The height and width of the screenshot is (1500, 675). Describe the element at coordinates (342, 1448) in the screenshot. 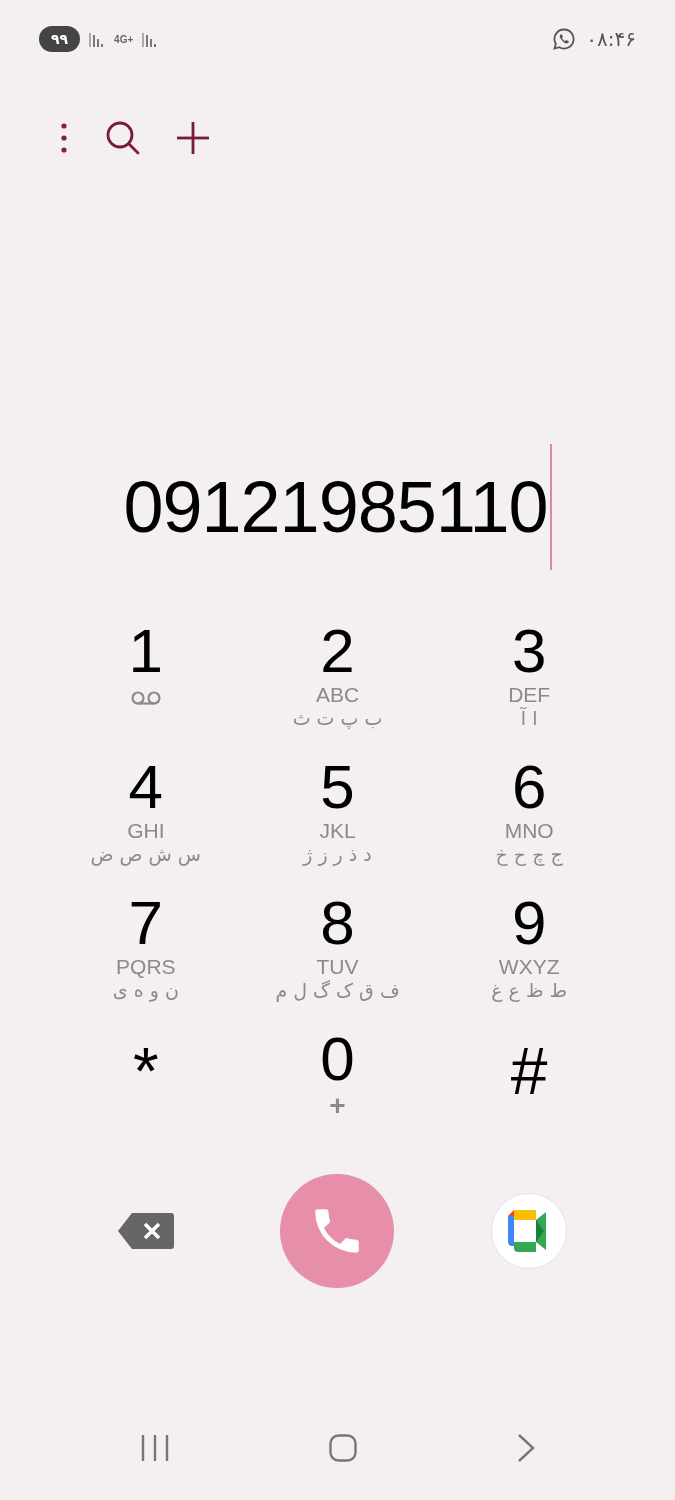

I see `home-icon` at that location.